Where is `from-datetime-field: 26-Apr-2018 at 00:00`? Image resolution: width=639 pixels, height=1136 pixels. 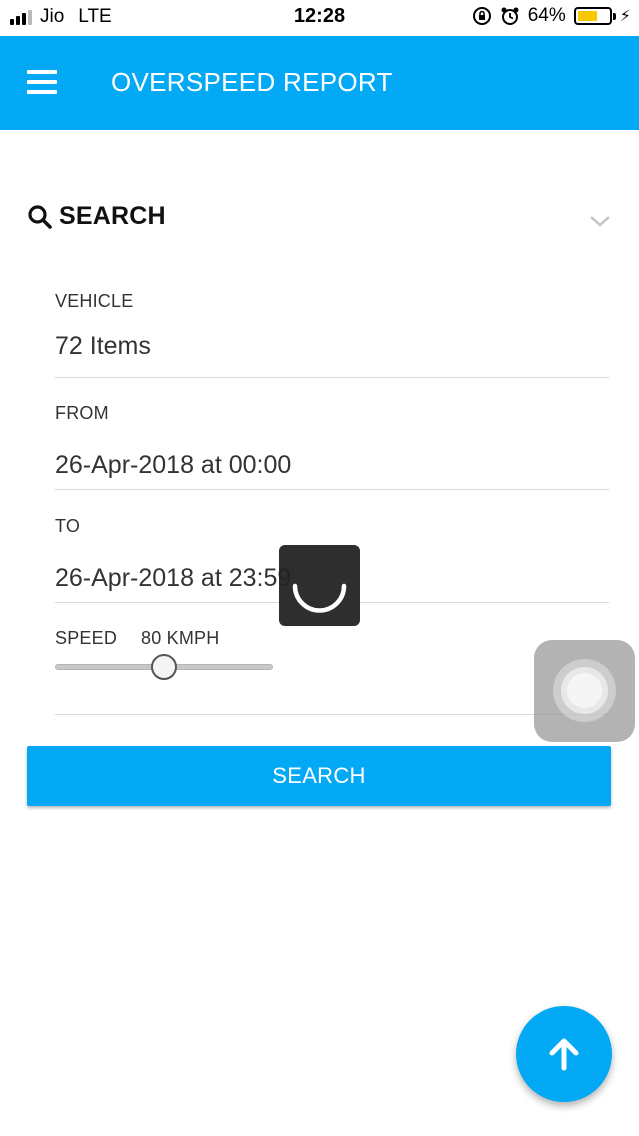 from-datetime-field: 26-Apr-2018 at 00:00 is located at coordinates (173, 465).